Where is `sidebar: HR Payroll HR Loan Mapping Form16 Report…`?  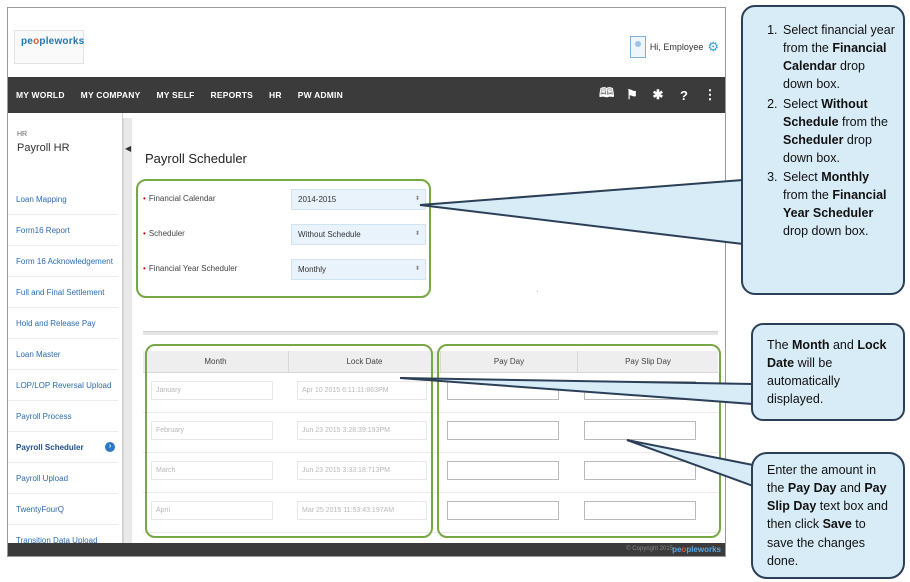
sidebar: HR Payroll HR Loan Mapping Form16 Report… is located at coordinates (65, 334).